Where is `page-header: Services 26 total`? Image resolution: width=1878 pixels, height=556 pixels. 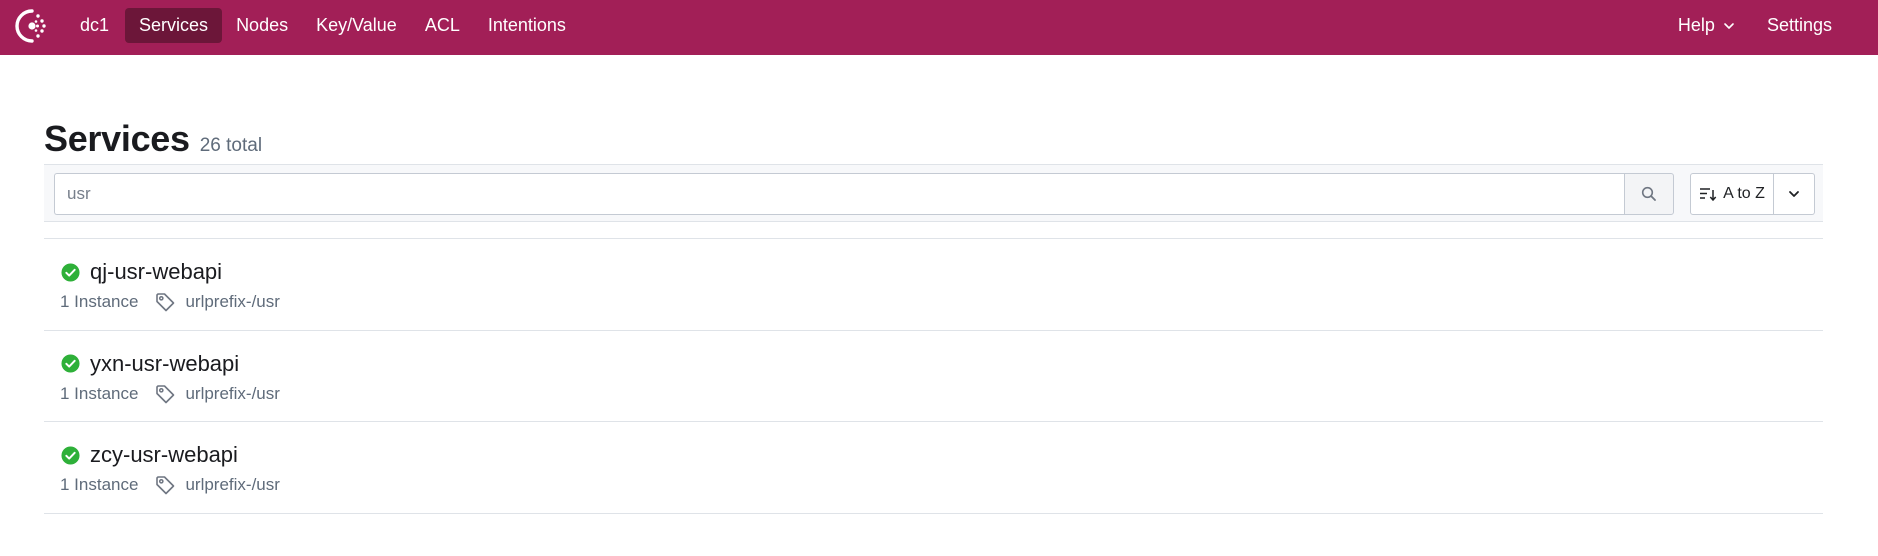
page-header: Services 26 total is located at coordinates (153, 139).